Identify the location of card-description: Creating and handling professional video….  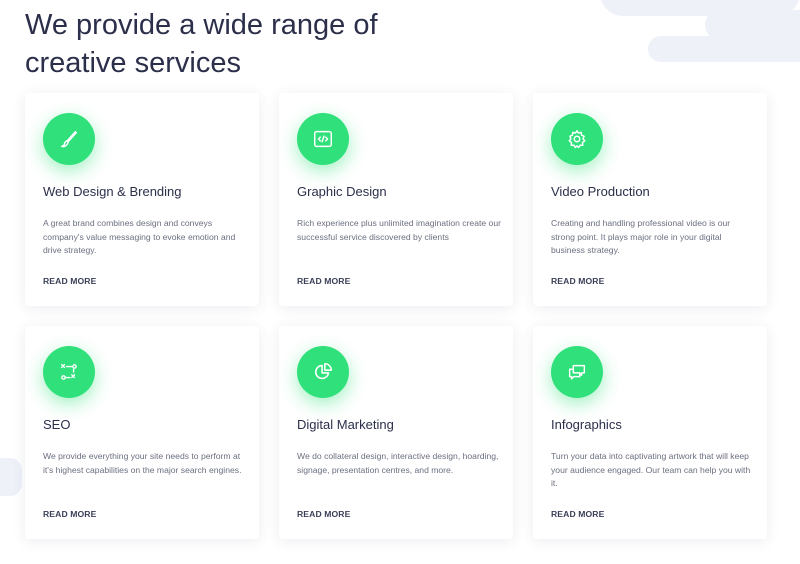
(641, 236).